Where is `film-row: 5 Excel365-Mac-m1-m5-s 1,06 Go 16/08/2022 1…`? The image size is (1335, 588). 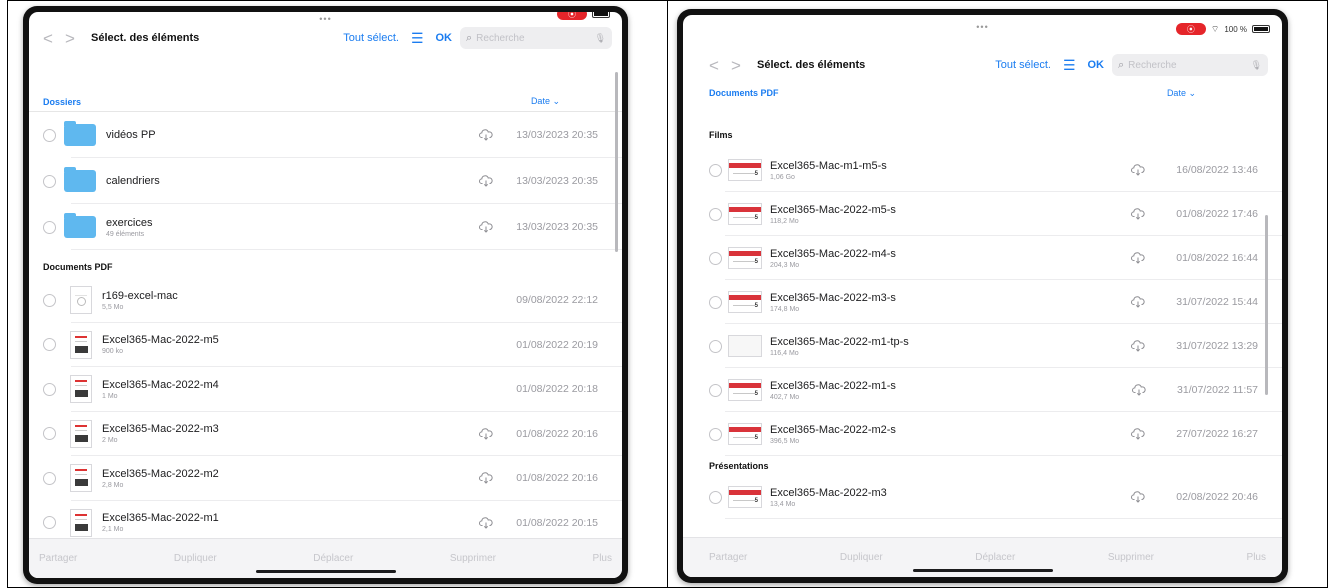
film-row: 5 Excel365-Mac-m1-m5-s 1,06 Go 16/08/2022 1… is located at coordinates (982, 170).